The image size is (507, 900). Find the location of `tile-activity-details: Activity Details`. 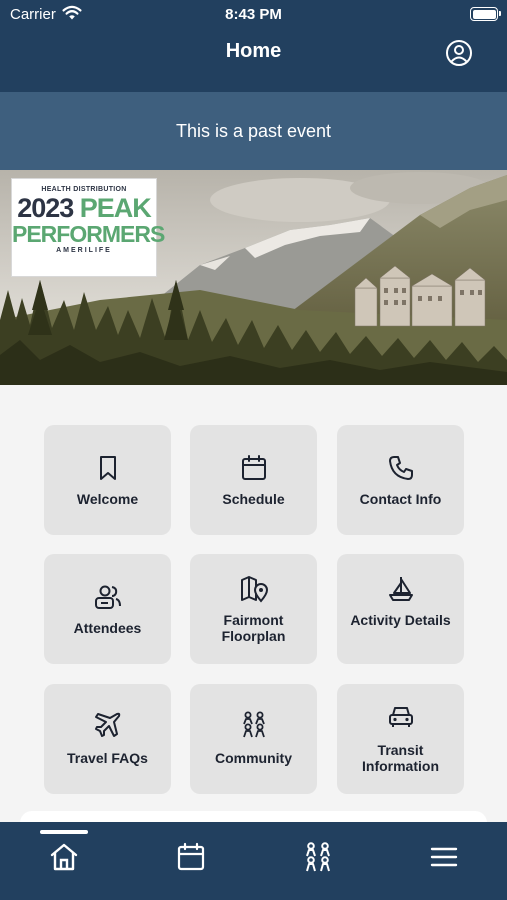

tile-activity-details: Activity Details is located at coordinates (400, 609).